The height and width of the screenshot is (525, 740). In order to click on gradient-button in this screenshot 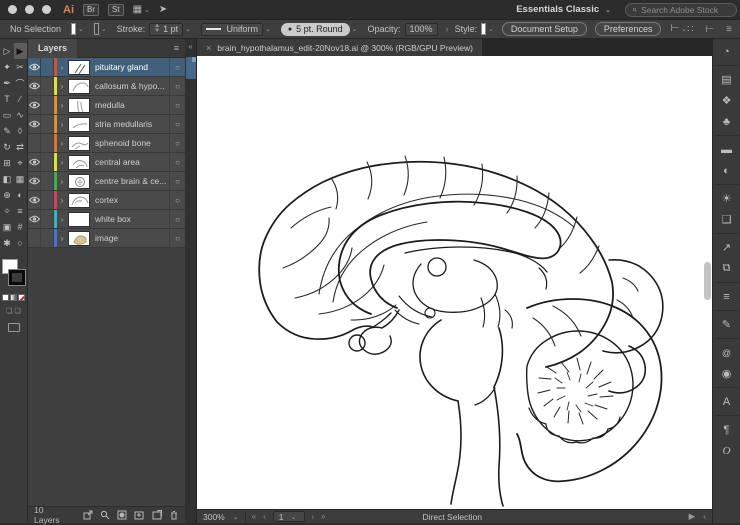, I will do `click(13, 297)`.